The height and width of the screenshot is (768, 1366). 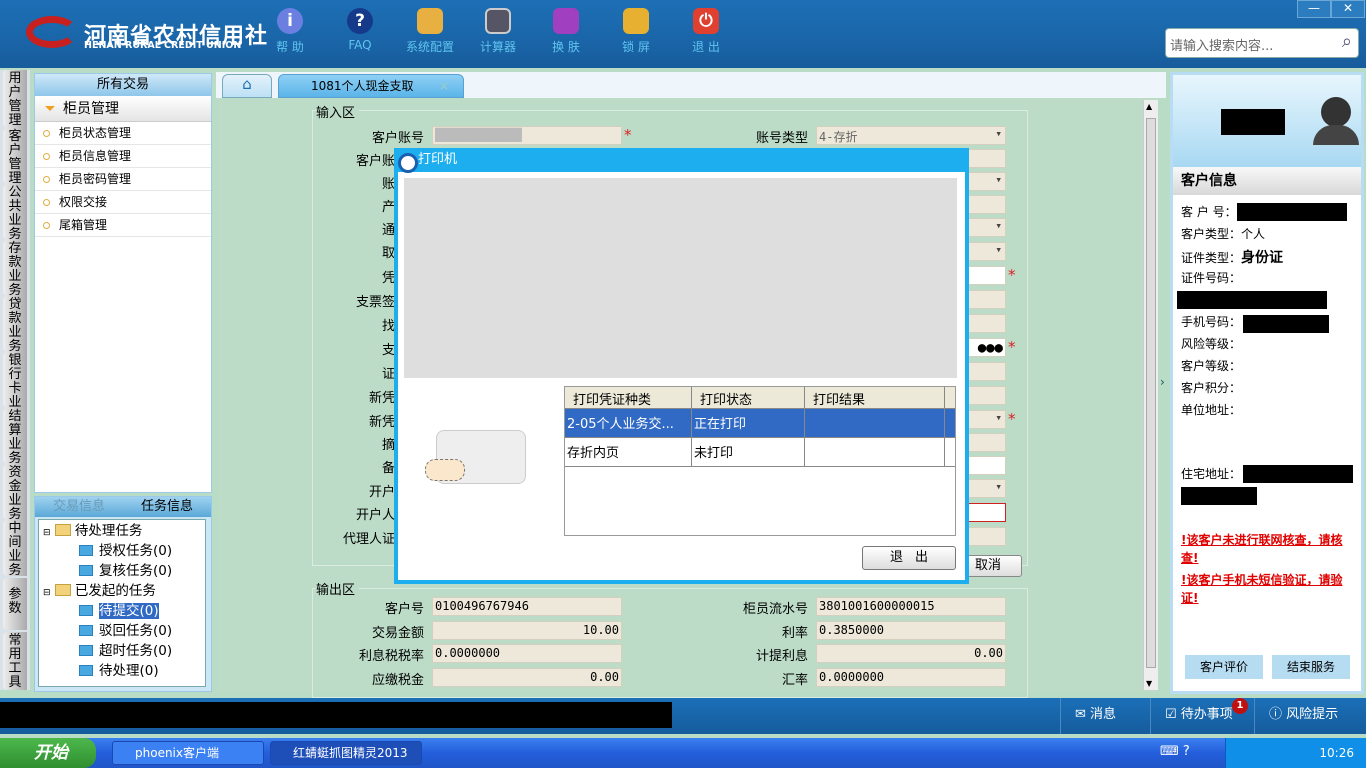 What do you see at coordinates (993, 566) in the screenshot?
I see `cancel-button: 取消` at bounding box center [993, 566].